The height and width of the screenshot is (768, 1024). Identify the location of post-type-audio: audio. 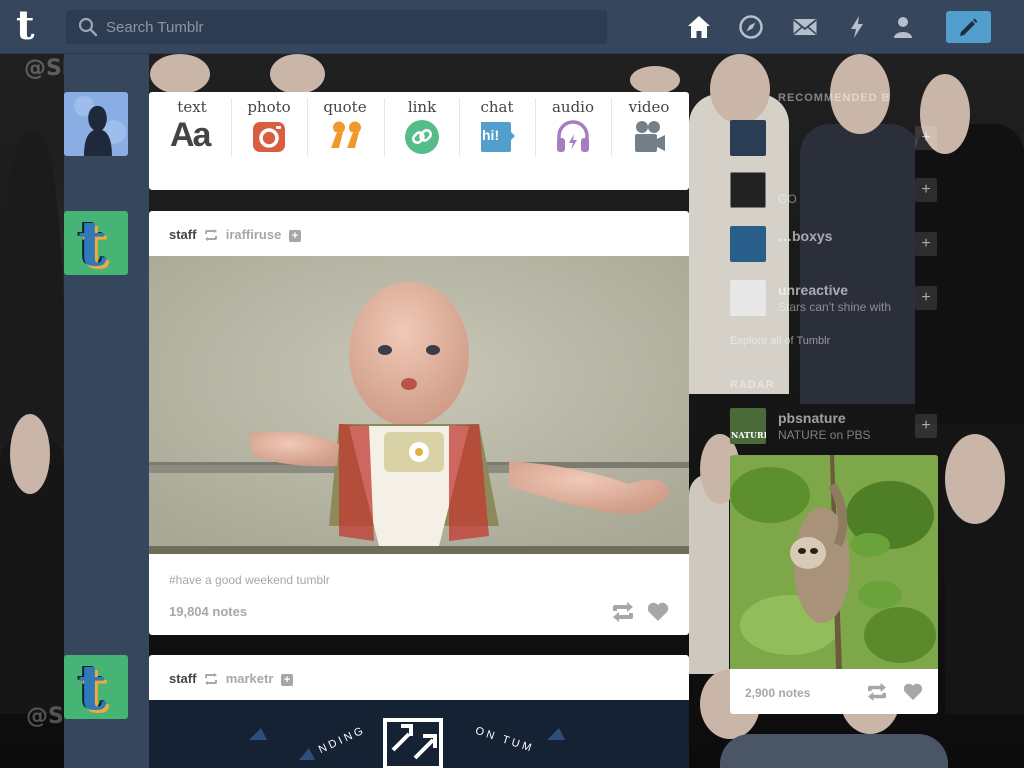
(573, 133).